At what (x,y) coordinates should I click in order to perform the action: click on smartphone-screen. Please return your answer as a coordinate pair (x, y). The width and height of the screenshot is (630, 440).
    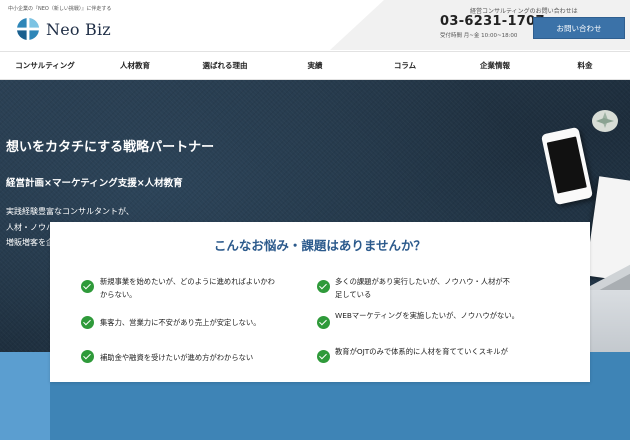
    Looking at the image, I should click on (566, 165).